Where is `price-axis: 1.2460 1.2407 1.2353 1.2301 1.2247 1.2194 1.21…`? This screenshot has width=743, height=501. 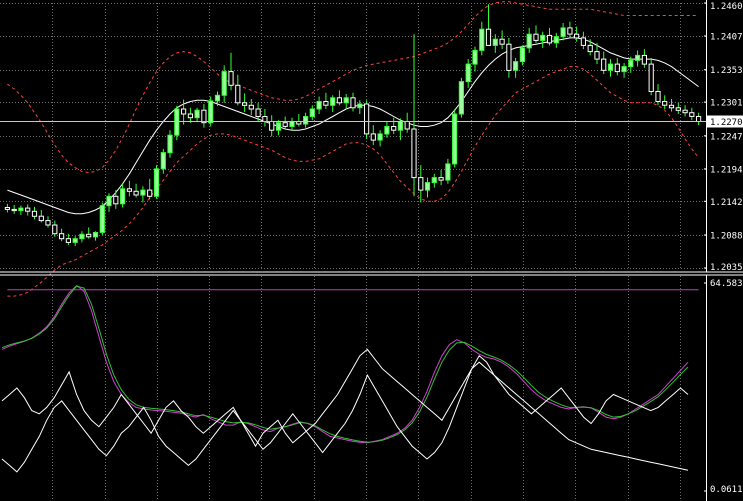 price-axis: 1.2460 1.2407 1.2353 1.2301 1.2247 1.2194 1.21… is located at coordinates (723, 136).